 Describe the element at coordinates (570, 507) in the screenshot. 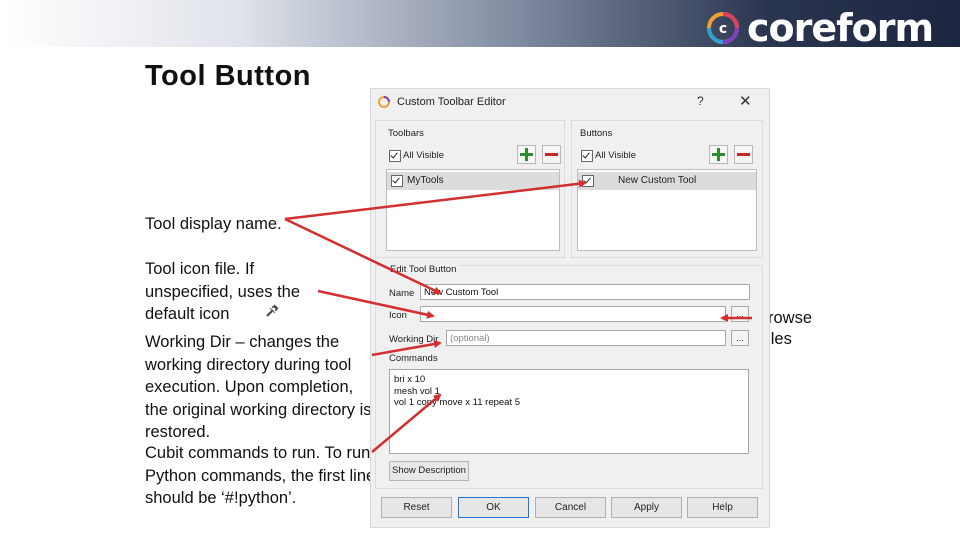

I see `cancel-button: Cancel` at that location.